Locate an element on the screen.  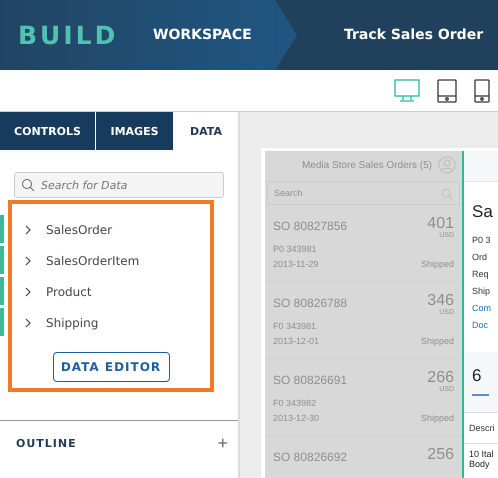
order-date: 2013-11-29 is located at coordinates (295, 264).